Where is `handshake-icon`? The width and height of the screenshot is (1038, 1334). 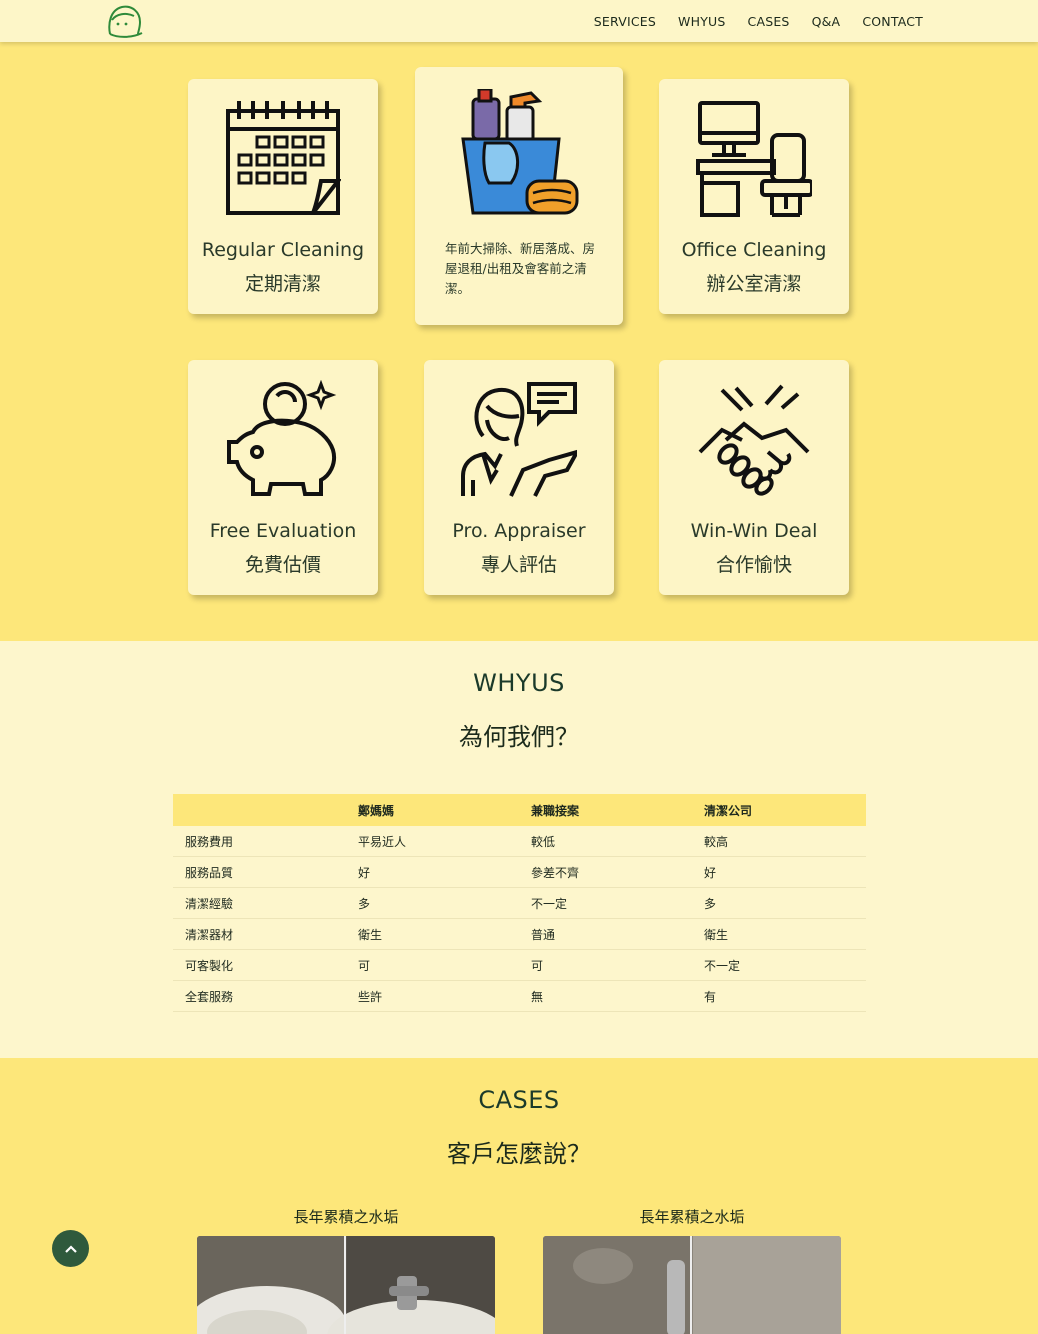
handshake-icon is located at coordinates (754, 439).